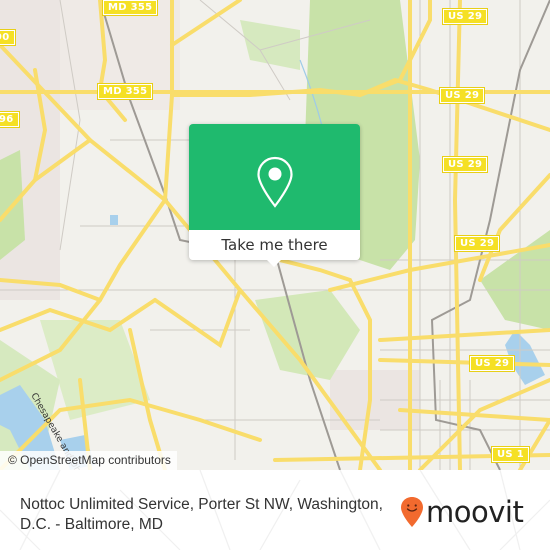 The width and height of the screenshot is (550, 550). I want to click on road-shield-90: 90, so click(8, 37).